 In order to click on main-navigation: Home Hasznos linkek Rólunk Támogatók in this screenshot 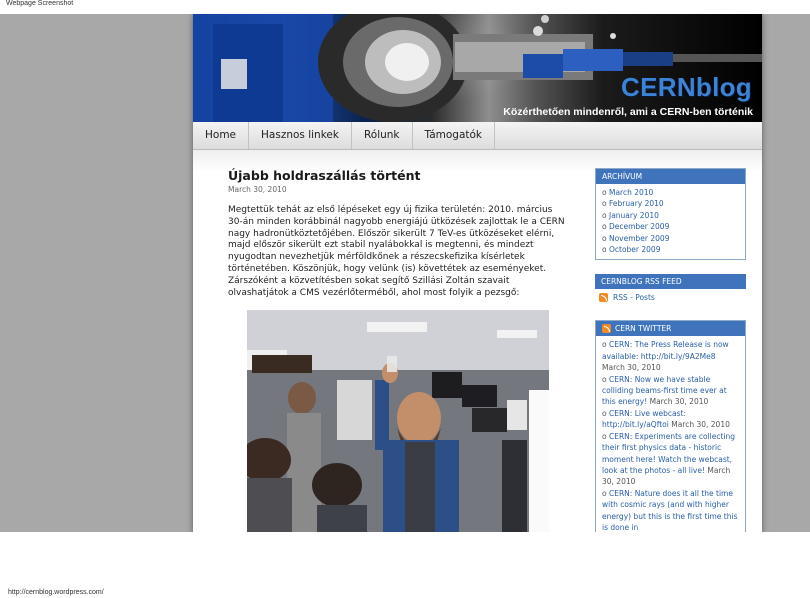, I will do `click(477, 136)`.